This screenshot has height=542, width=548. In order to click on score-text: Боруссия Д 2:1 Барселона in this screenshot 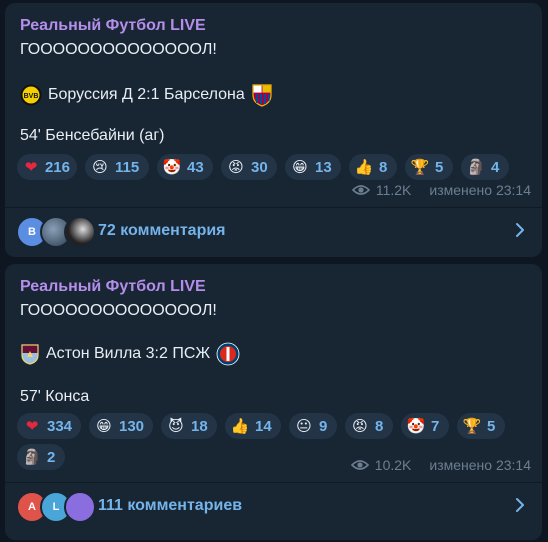, I will do `click(146, 94)`.